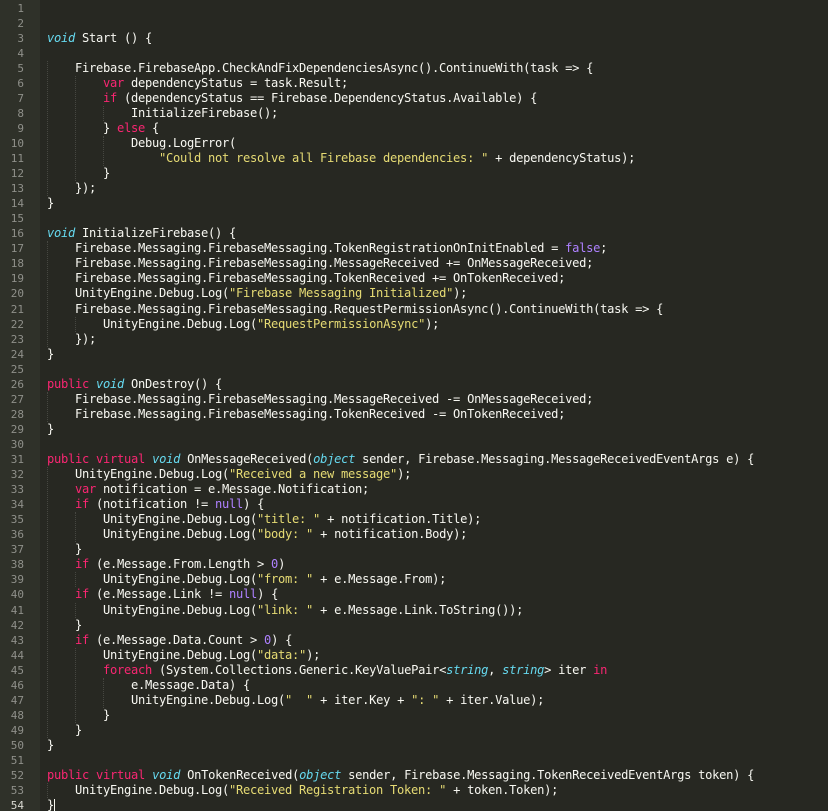 This screenshot has width=828, height=811. I want to click on line-number: 6, so click(20, 83).